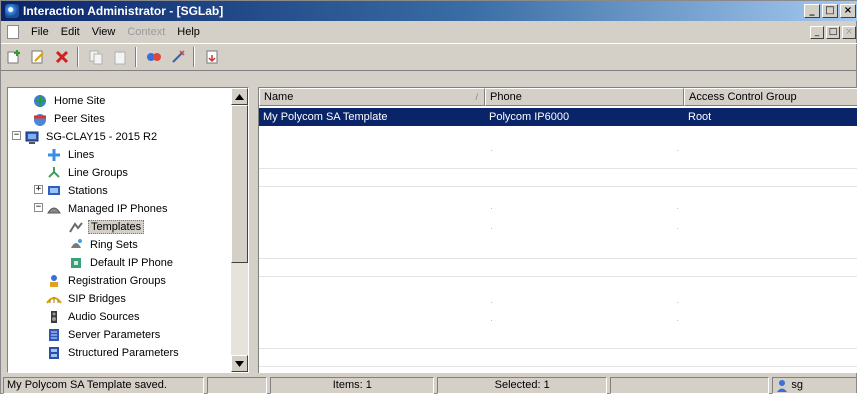 The image size is (857, 394). Describe the element at coordinates (584, 97) in the screenshot. I see `column-header-phone: Phone` at that location.